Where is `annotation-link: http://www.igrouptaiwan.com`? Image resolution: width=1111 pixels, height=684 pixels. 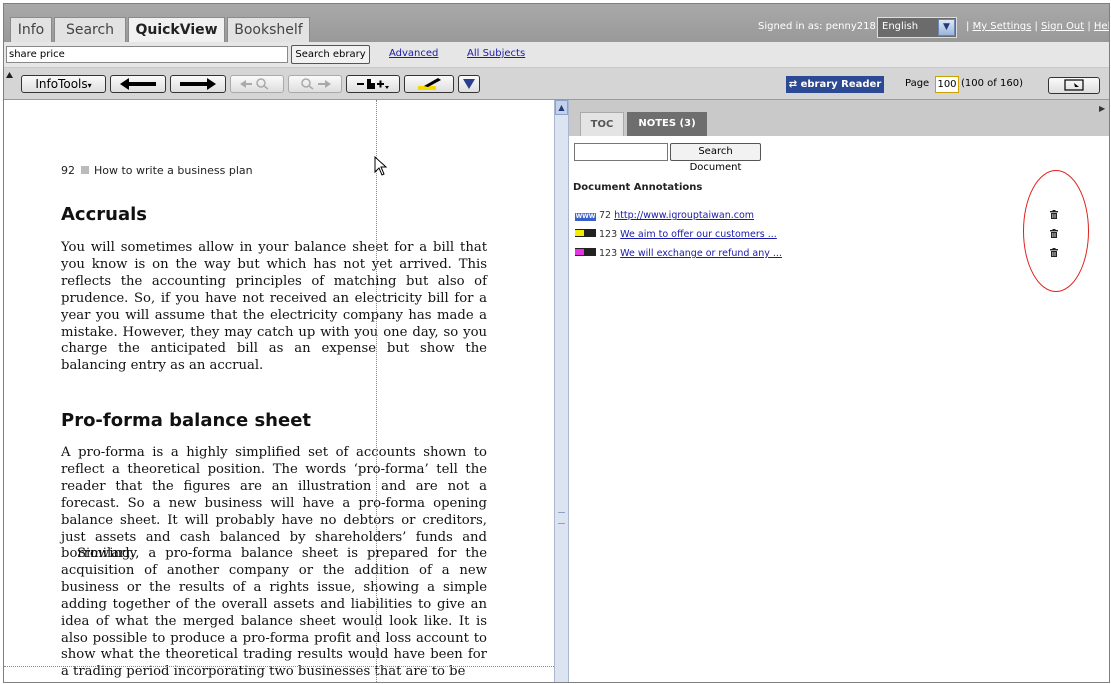
annotation-link: http://www.igrouptaiwan.com is located at coordinates (684, 215).